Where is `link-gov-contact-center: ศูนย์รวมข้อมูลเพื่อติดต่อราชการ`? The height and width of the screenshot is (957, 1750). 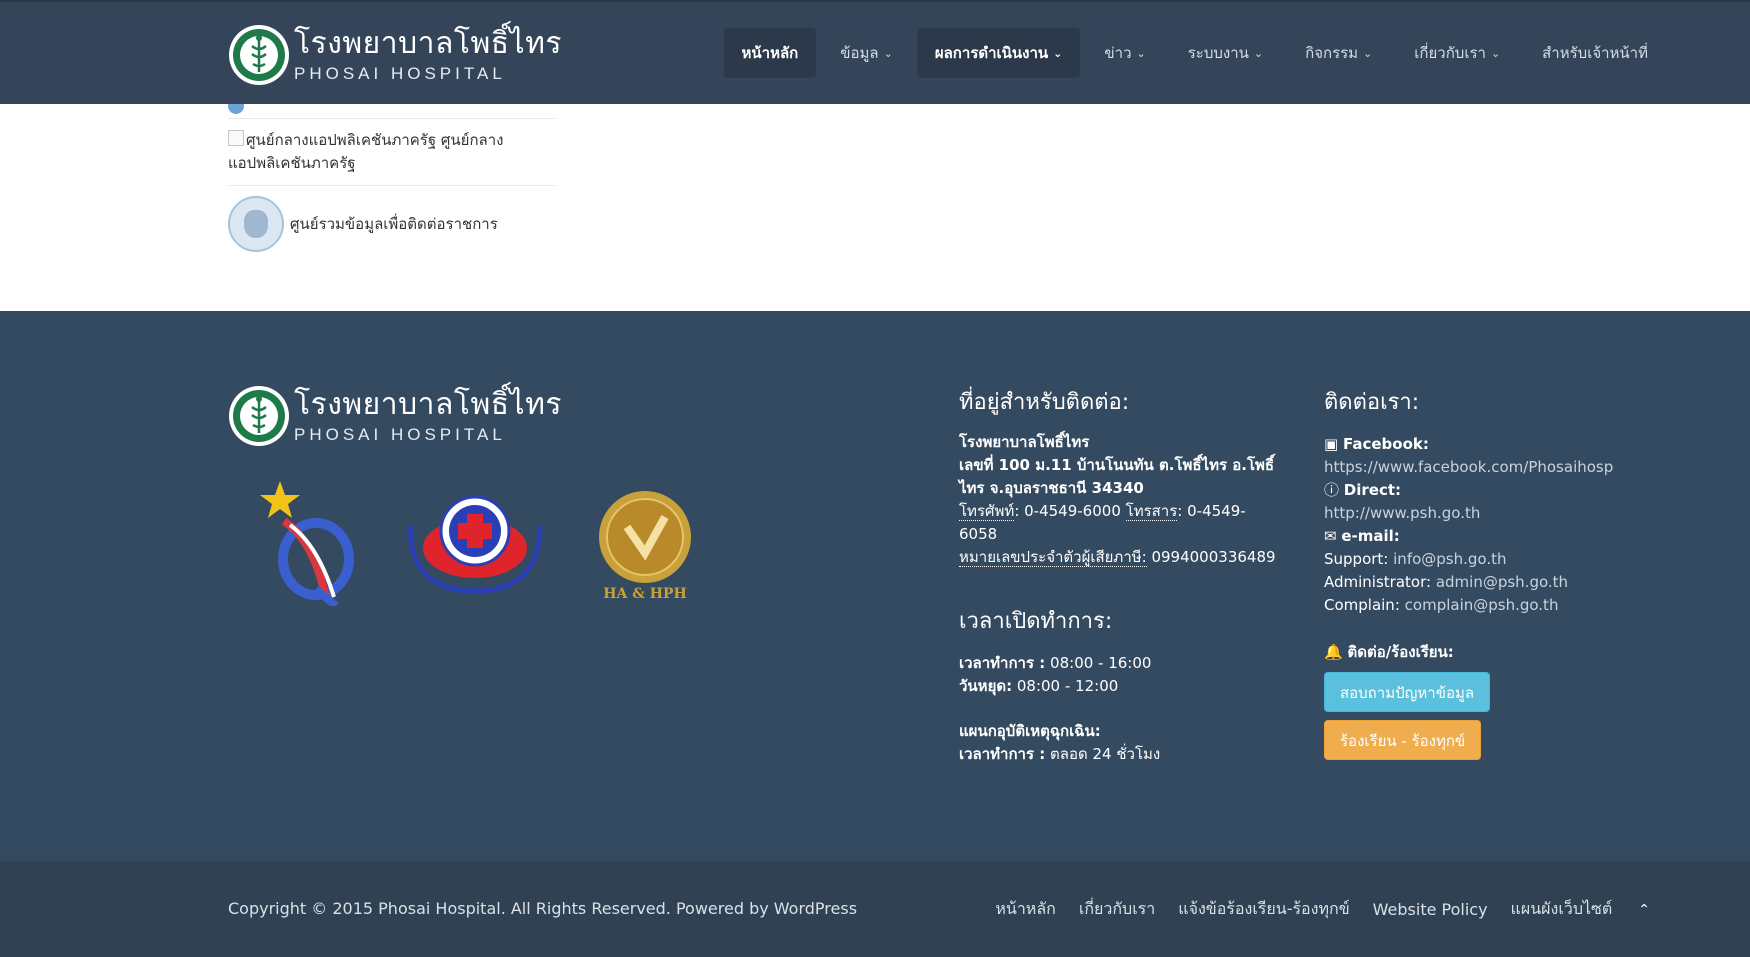 link-gov-contact-center: ศูนย์รวมข้อมูลเพื่อติดต่อราชการ is located at coordinates (392, 224).